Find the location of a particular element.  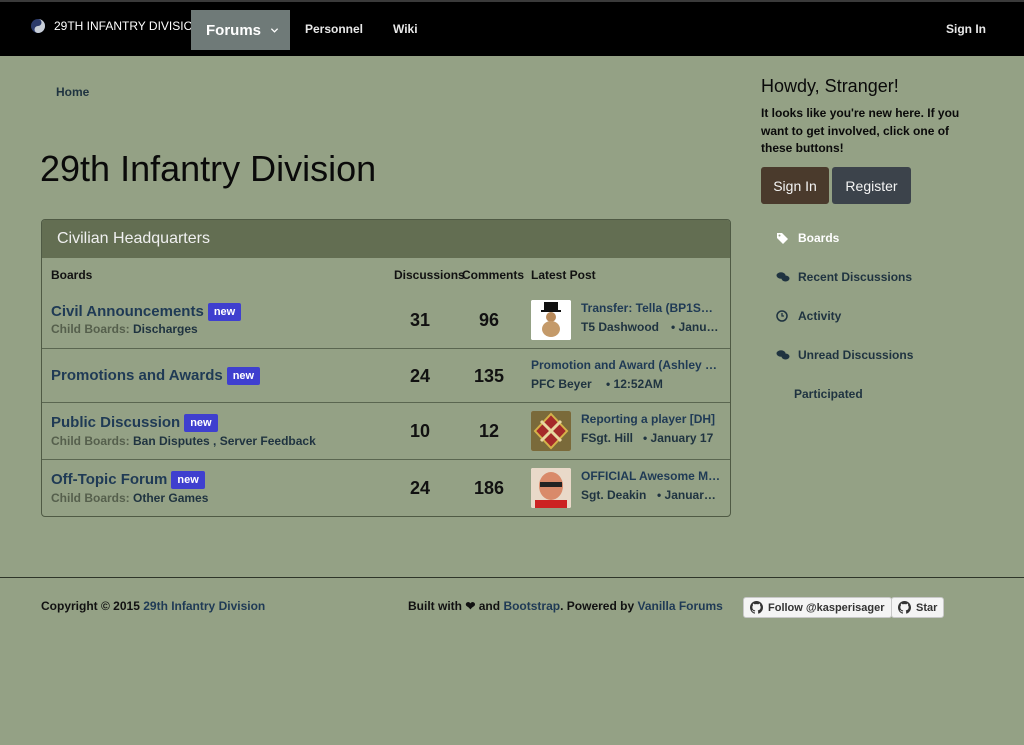

discussion-count: 31 is located at coordinates (420, 320).